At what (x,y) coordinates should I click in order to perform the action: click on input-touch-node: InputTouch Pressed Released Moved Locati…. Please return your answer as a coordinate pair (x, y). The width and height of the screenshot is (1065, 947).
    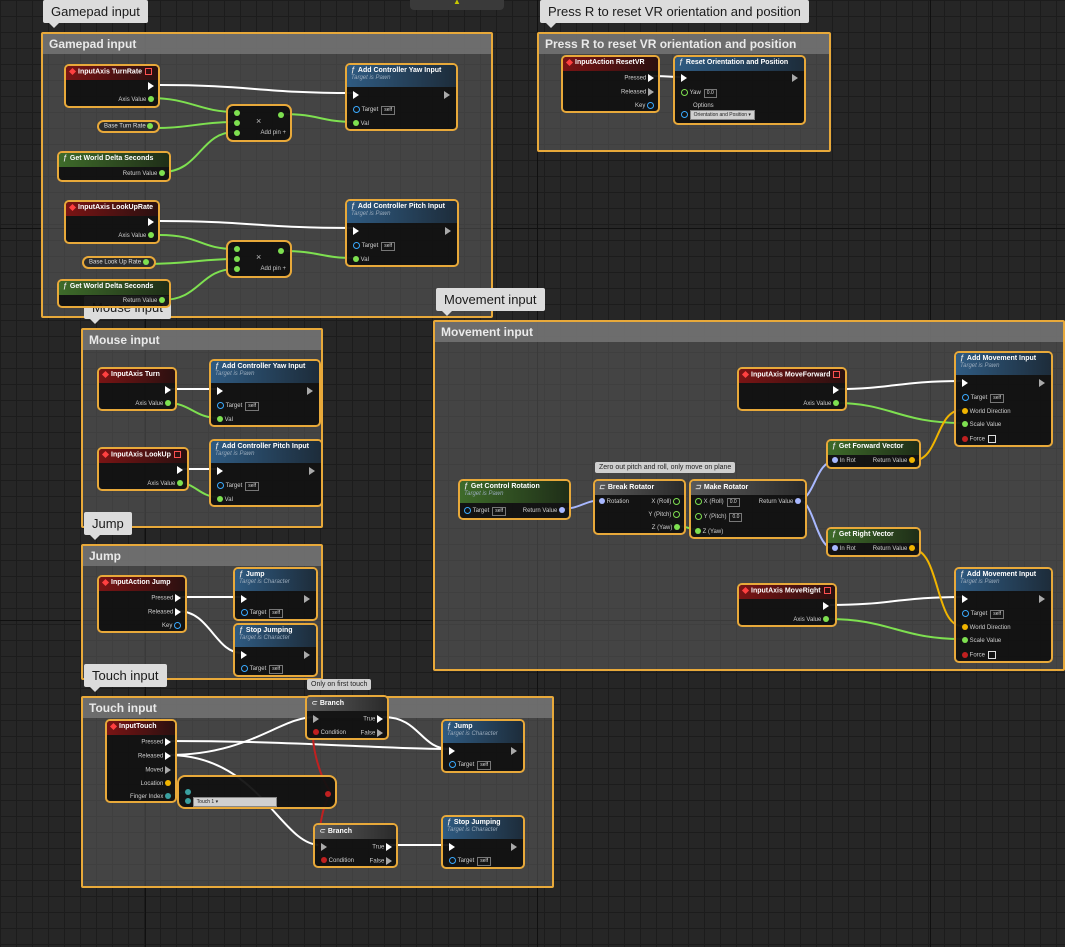
    Looking at the image, I should click on (141, 761).